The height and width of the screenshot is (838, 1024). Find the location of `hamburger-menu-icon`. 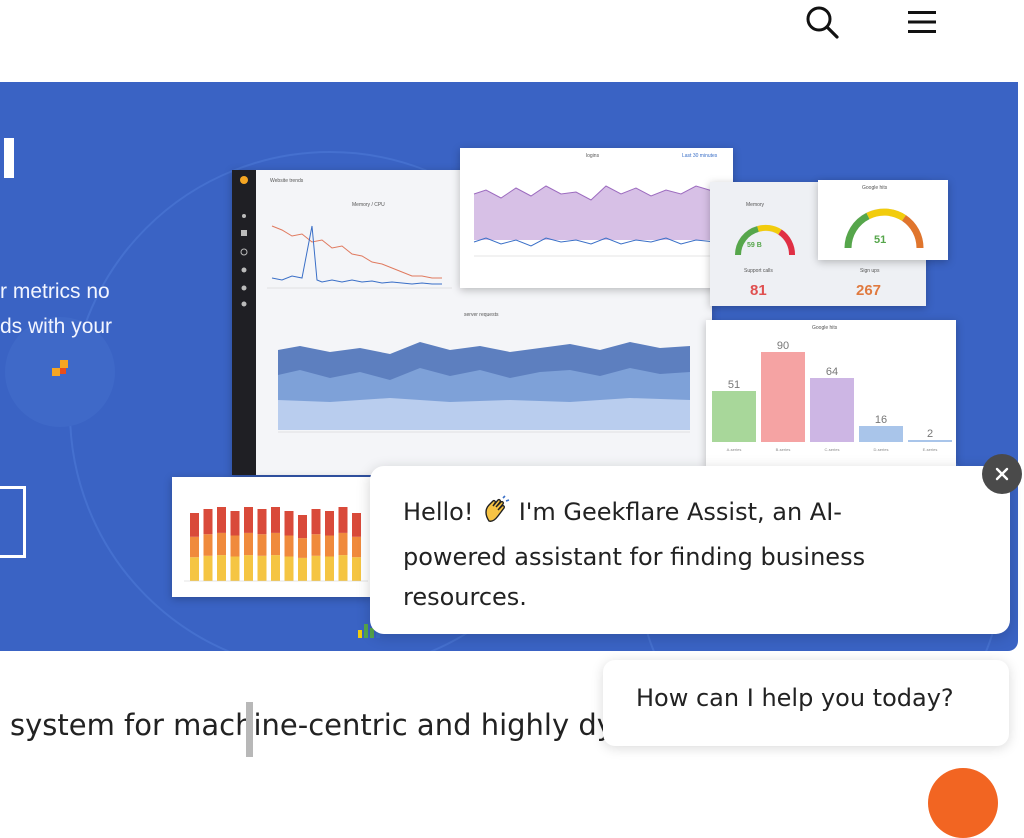

hamburger-menu-icon is located at coordinates (922, 22).